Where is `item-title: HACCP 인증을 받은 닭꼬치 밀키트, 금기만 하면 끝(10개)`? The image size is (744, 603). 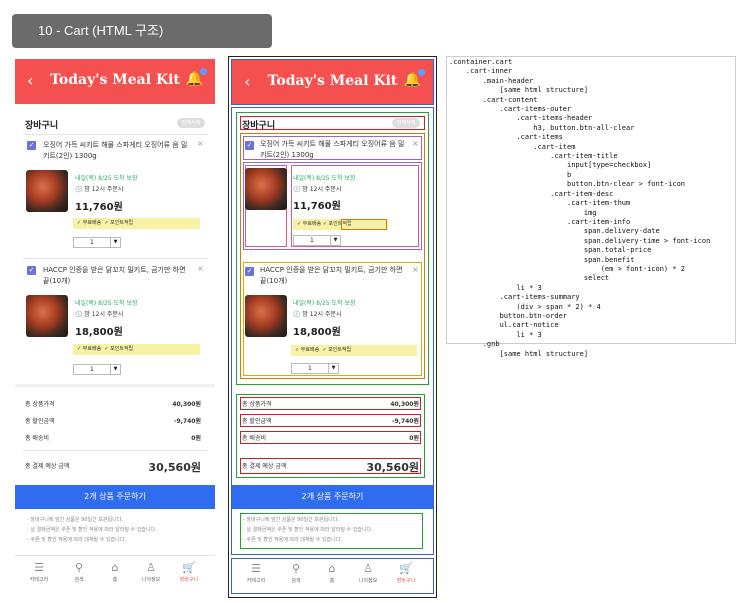 item-title: HACCP 인증을 받은 닭꼬치 밀키트, 금기만 하면 끝(10개) is located at coordinates (331, 275).